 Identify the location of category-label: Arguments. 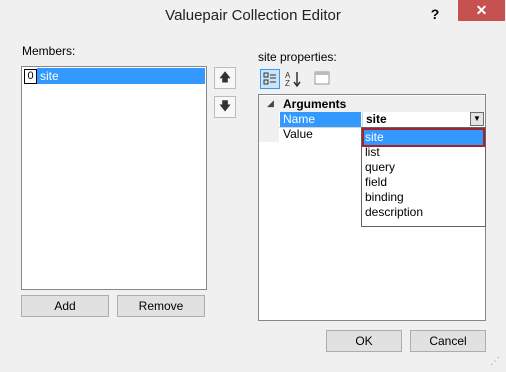
(315, 104).